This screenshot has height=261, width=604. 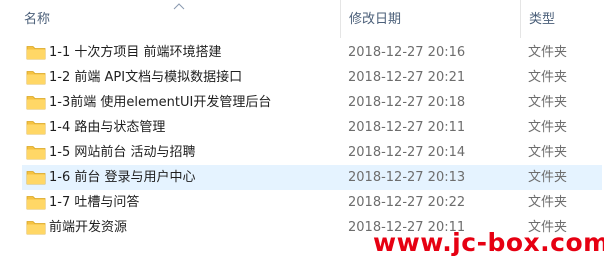 What do you see at coordinates (312, 152) in the screenshot?
I see `list-item: 1-5 网站前台 活动与招聘 2018-12-27 20:14 文件夹` at bounding box center [312, 152].